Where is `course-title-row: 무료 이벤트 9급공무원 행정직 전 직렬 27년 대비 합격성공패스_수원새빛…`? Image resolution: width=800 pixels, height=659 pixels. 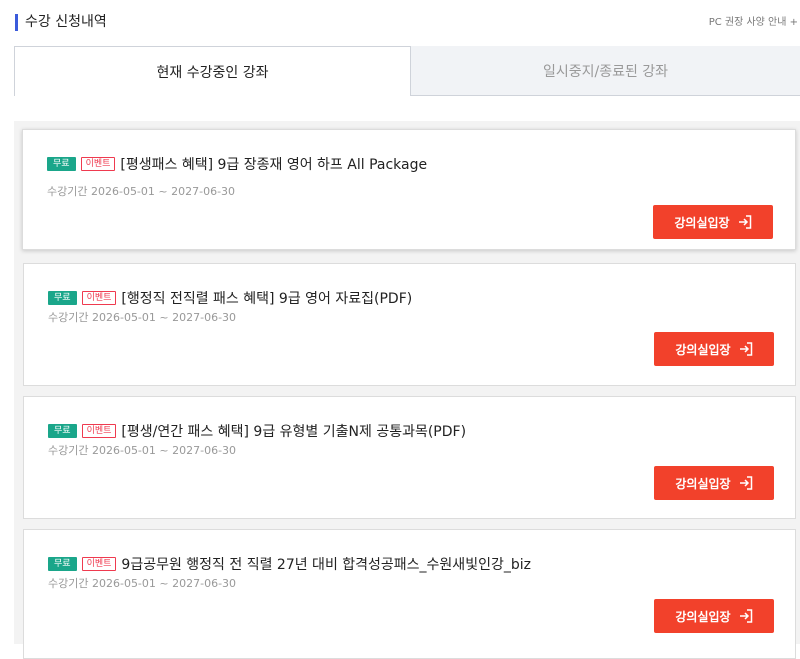 course-title-row: 무료 이벤트 9급공무원 행정직 전 직렬 27년 대비 합격성공패스_수원새빛… is located at coordinates (289, 564).